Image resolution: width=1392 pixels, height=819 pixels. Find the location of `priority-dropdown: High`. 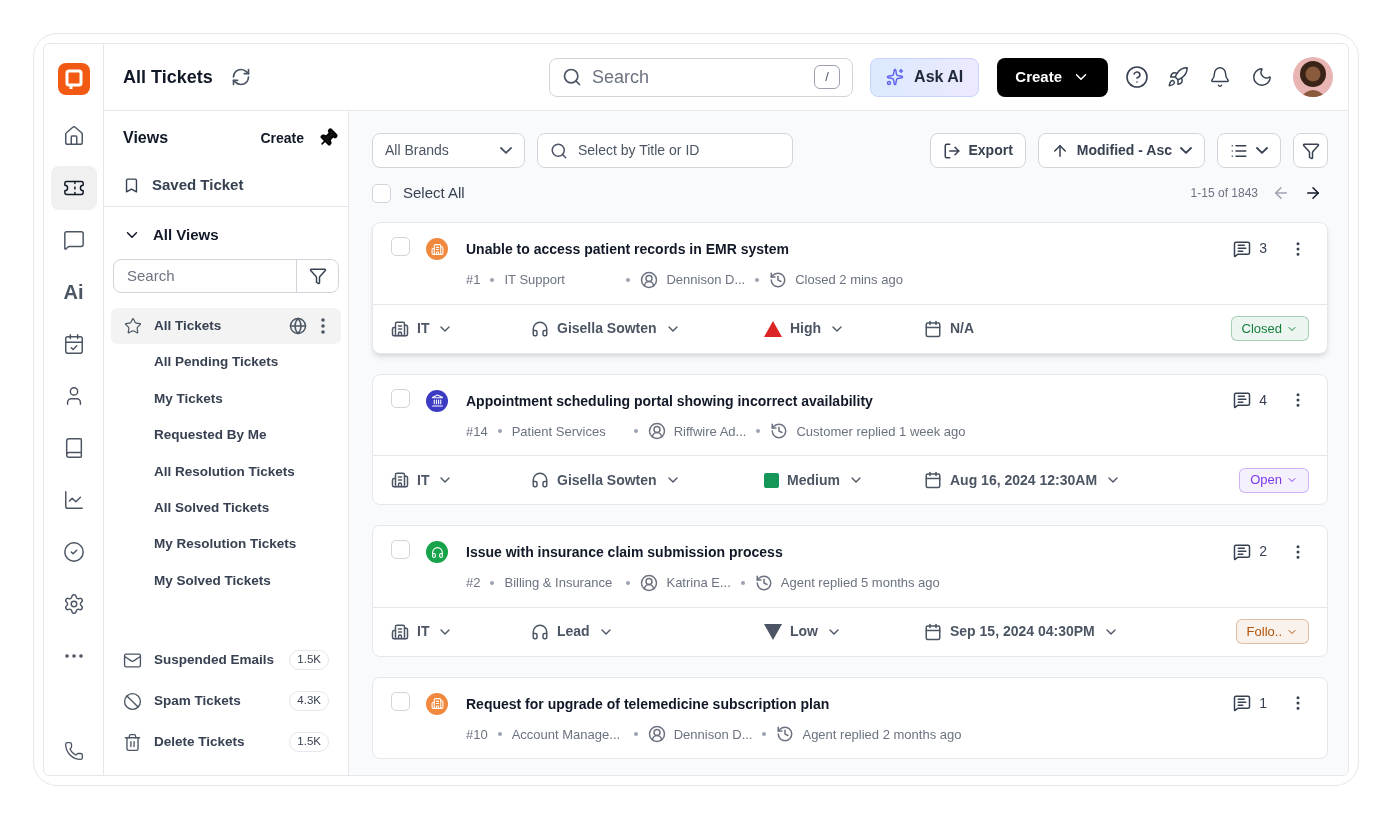

priority-dropdown: High is located at coordinates (818, 328).